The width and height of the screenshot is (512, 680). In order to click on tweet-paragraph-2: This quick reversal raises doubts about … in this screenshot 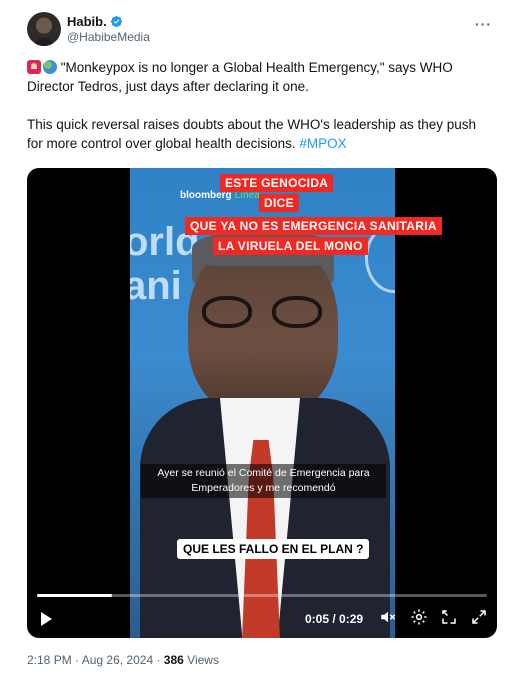, I will do `click(257, 134)`.